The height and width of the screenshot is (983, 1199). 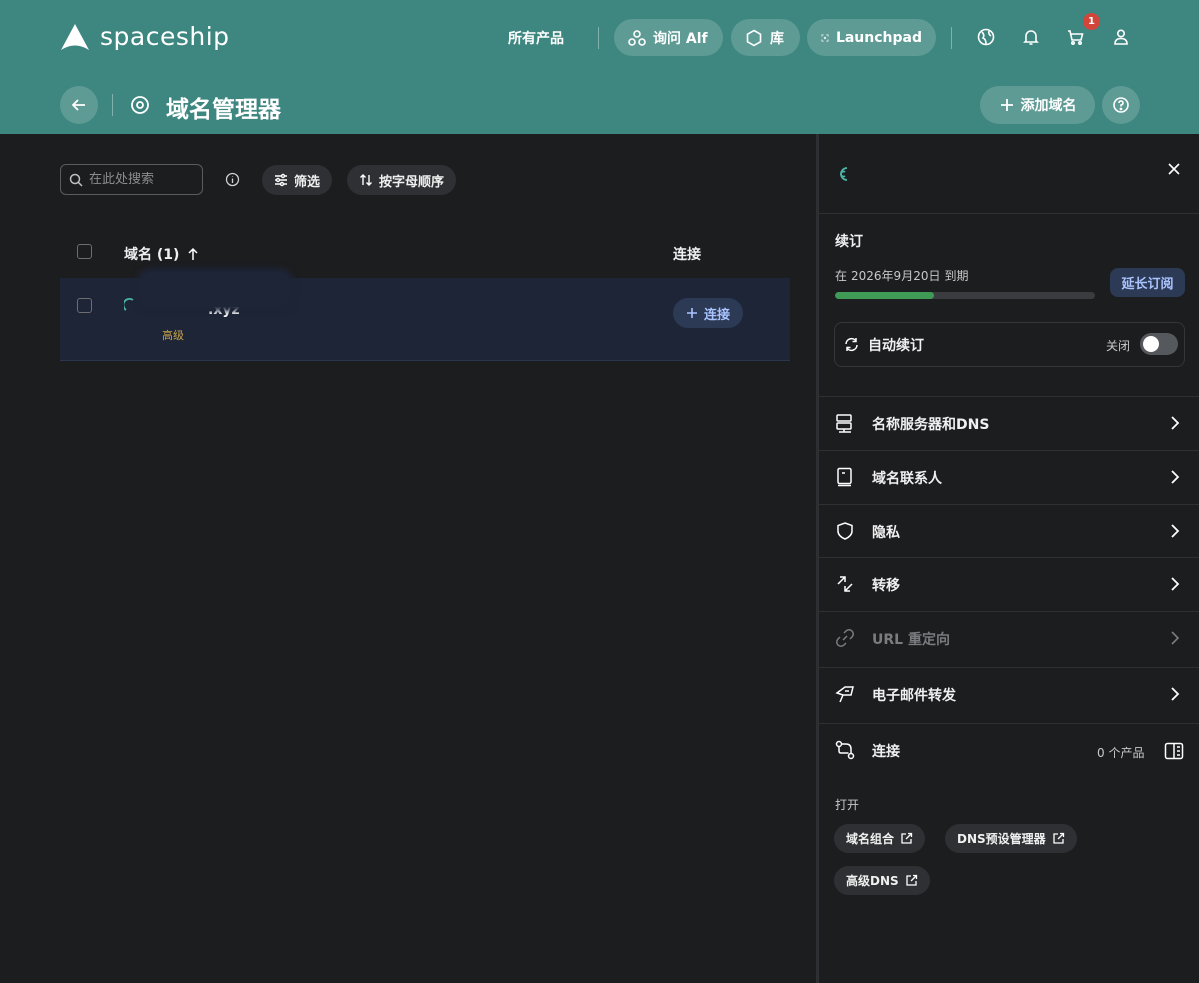 I want to click on advanced-dns-link: 高级DNS, so click(x=882, y=880).